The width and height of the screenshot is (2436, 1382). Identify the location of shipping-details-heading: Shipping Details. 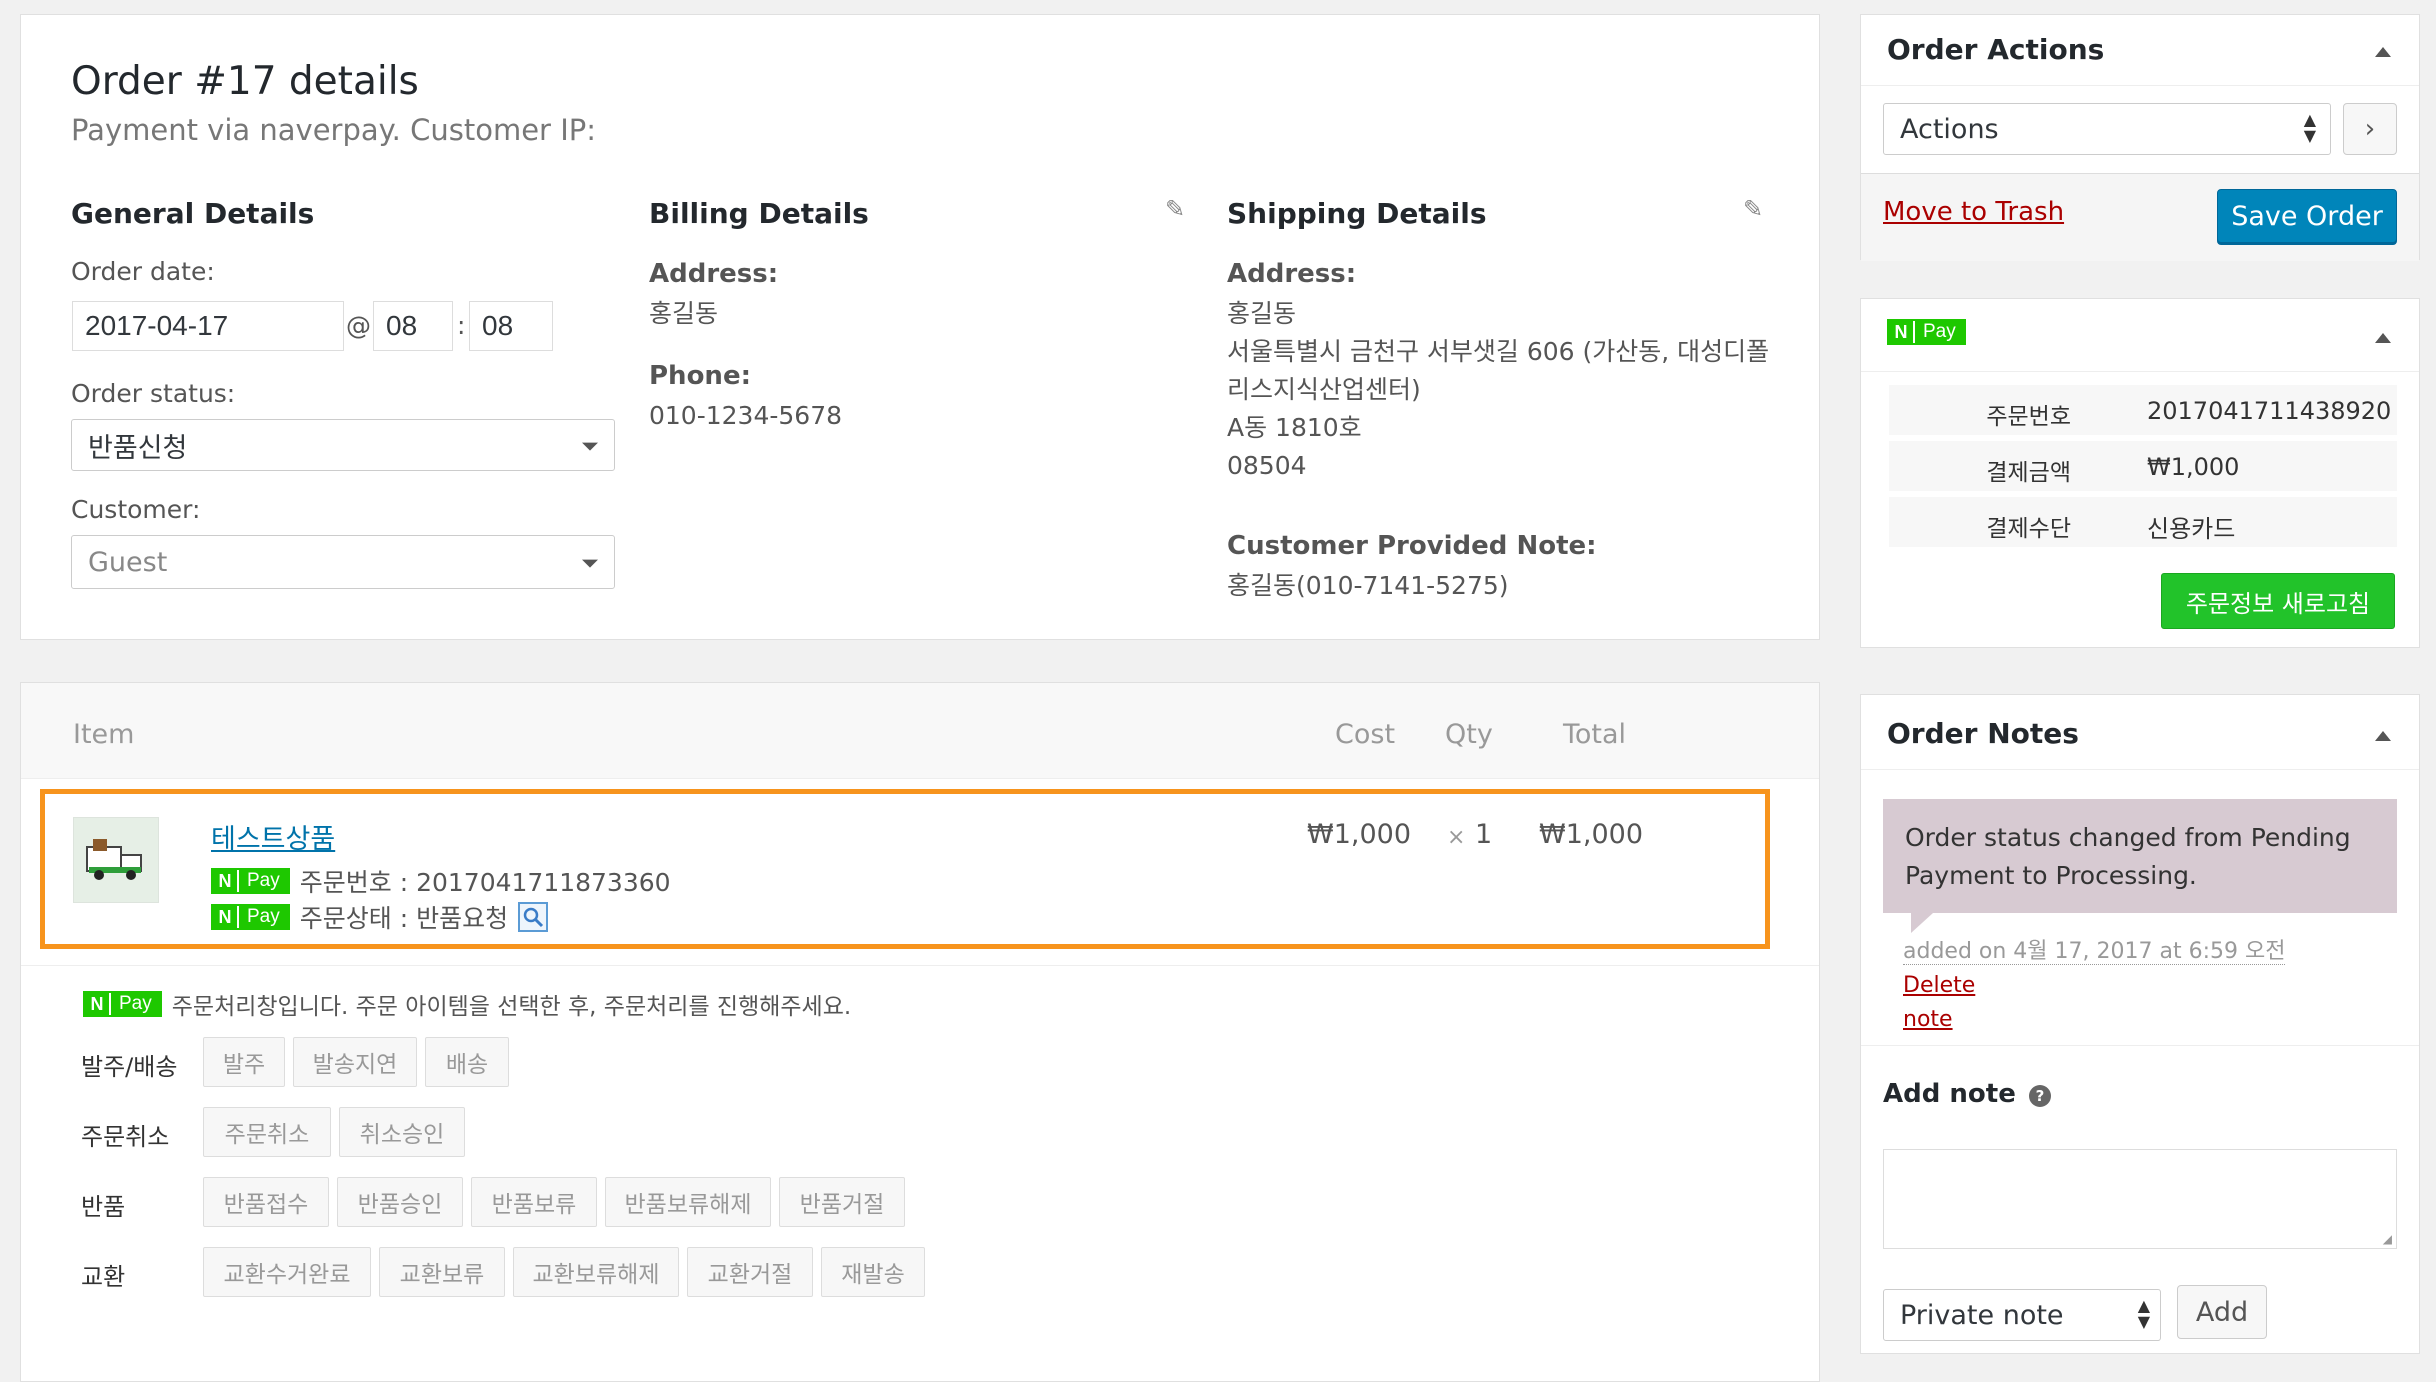
(1357, 213).